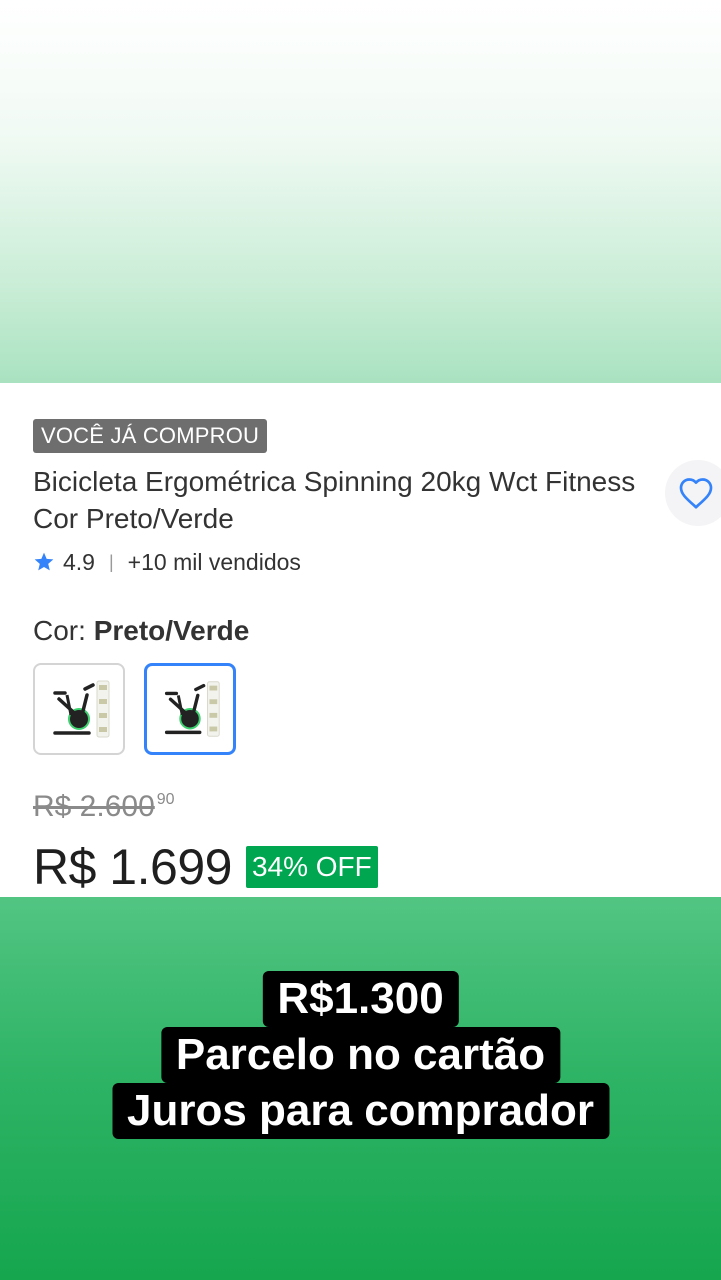 This screenshot has width=721, height=1280. I want to click on color-variant-2-selected, so click(190, 709).